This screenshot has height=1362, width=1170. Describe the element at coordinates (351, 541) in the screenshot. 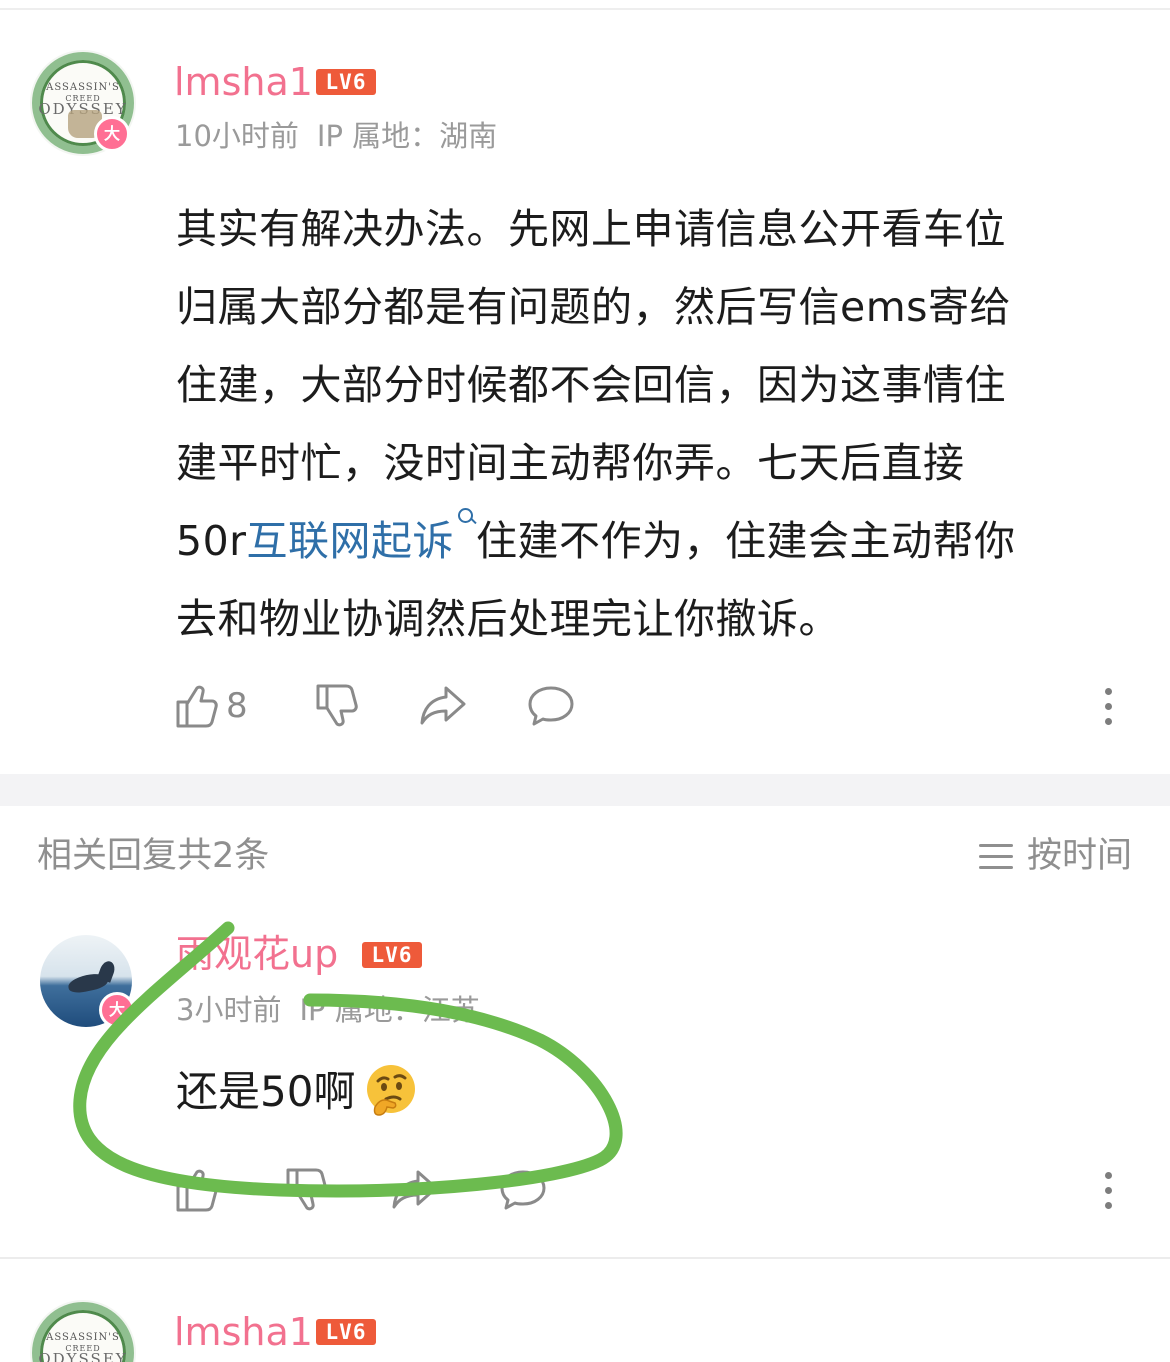

I see `search-link: 互联网起诉` at that location.